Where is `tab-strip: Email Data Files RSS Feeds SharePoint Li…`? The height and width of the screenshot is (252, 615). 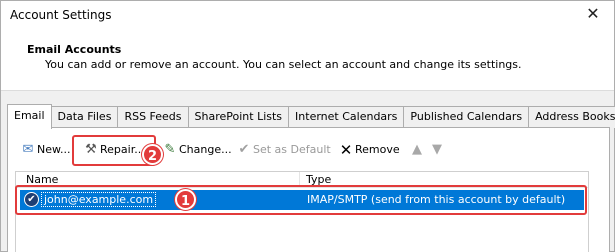
tab-strip: Email Data Files RSS Feeds SharePoint Li… is located at coordinates (311, 116).